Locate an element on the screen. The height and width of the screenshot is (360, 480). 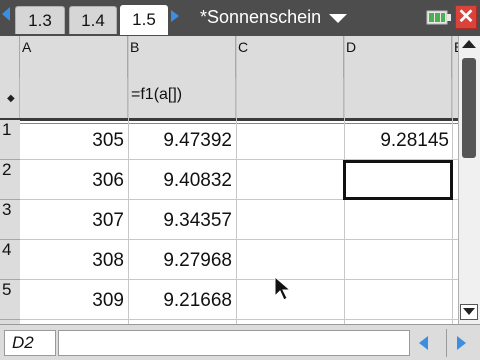
close-icon: ✕ is located at coordinates (466, 17).